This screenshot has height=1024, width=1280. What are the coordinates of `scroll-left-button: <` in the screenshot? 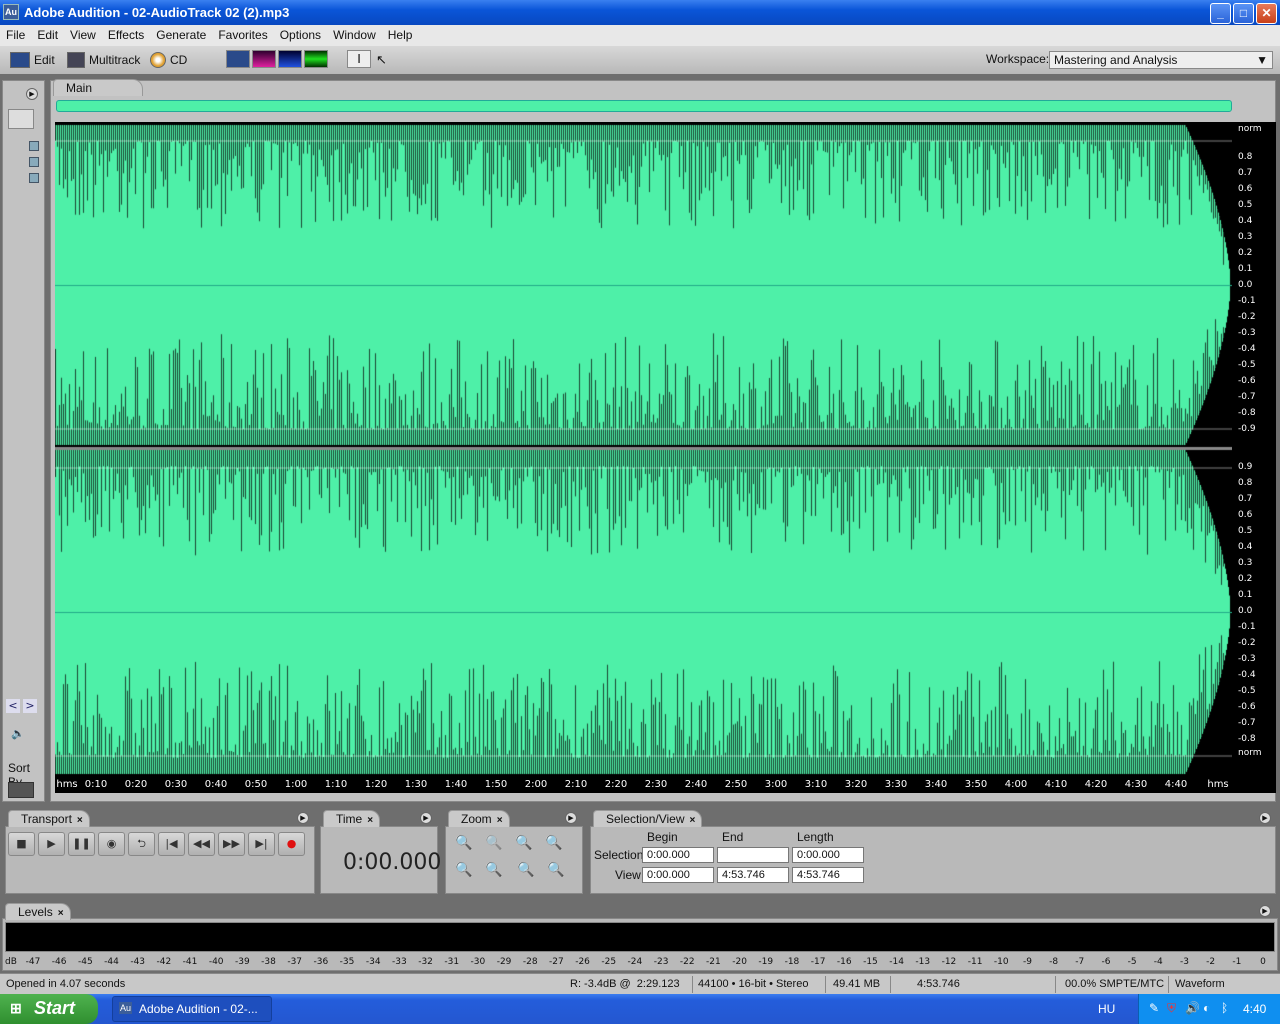 It's located at (13, 706).